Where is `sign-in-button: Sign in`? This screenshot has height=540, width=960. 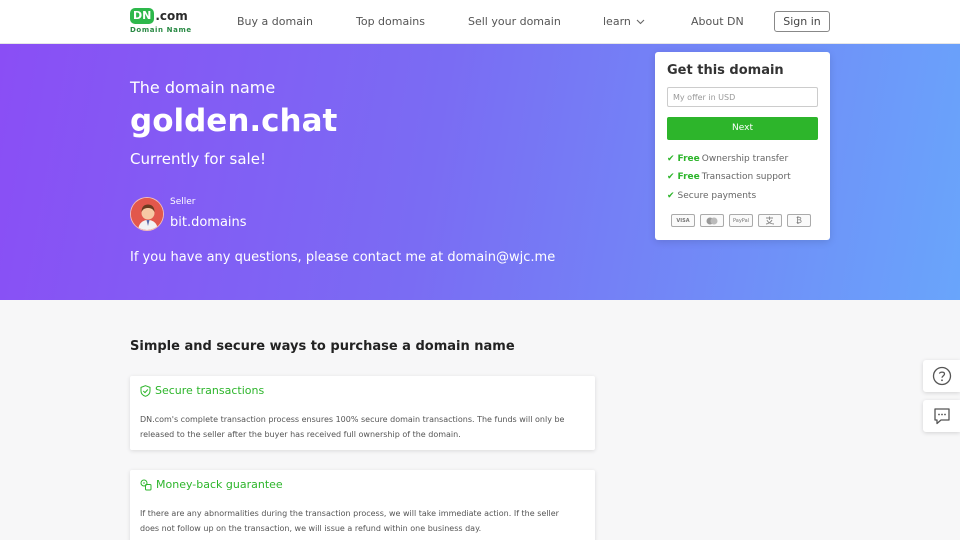
sign-in-button: Sign in is located at coordinates (802, 21).